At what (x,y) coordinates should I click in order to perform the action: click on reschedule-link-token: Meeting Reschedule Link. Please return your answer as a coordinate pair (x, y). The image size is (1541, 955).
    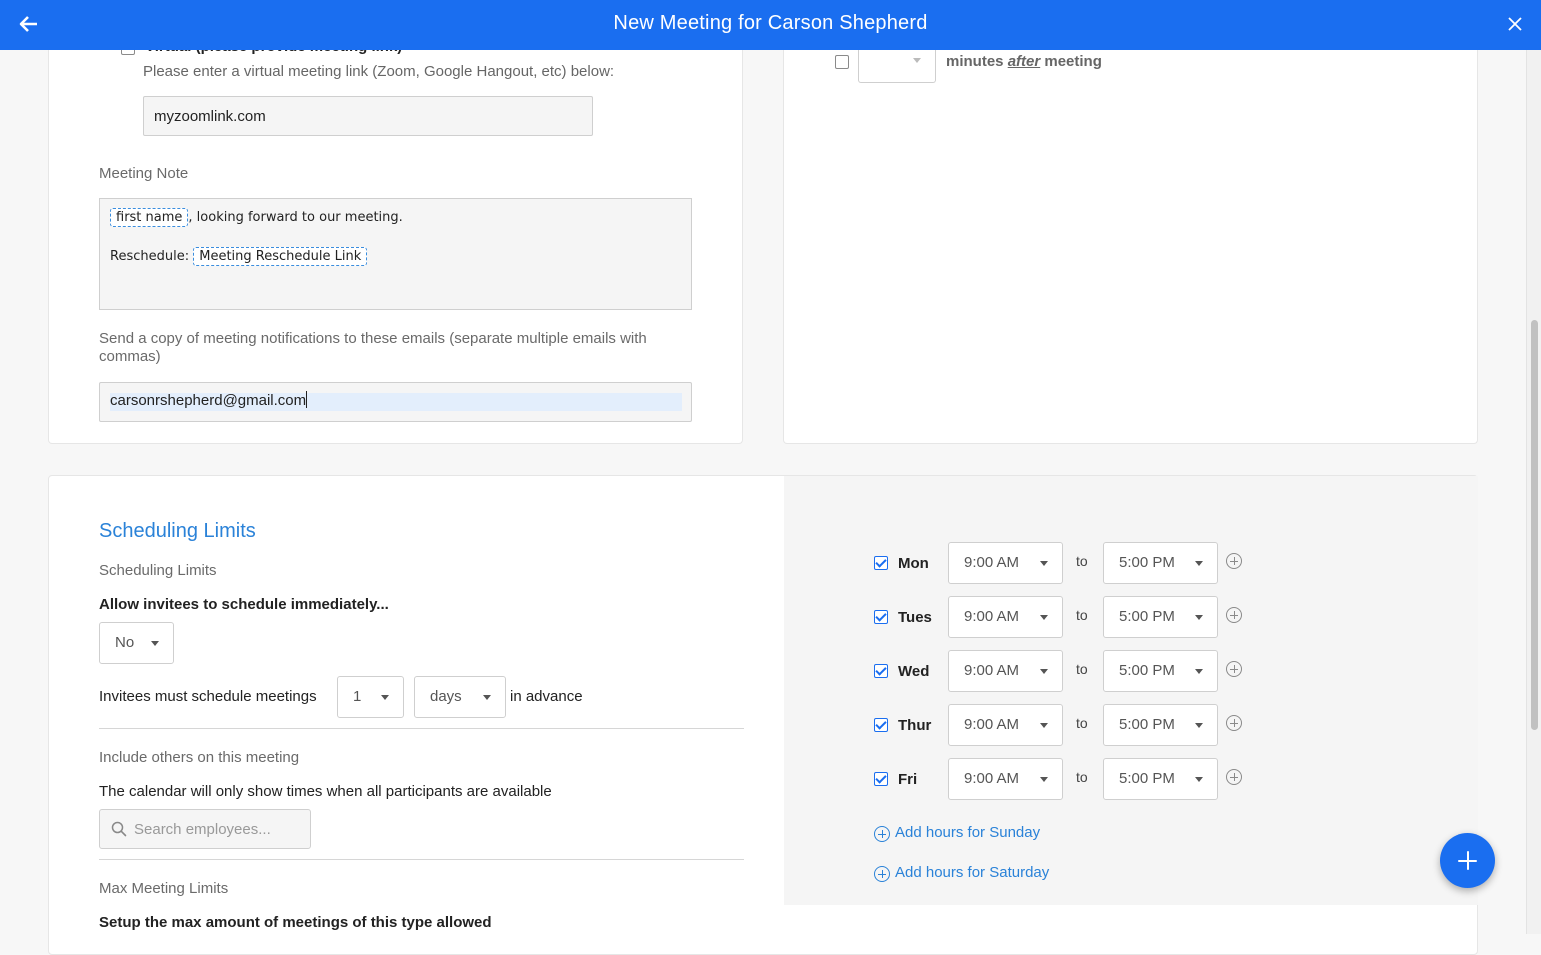
    Looking at the image, I should click on (280, 256).